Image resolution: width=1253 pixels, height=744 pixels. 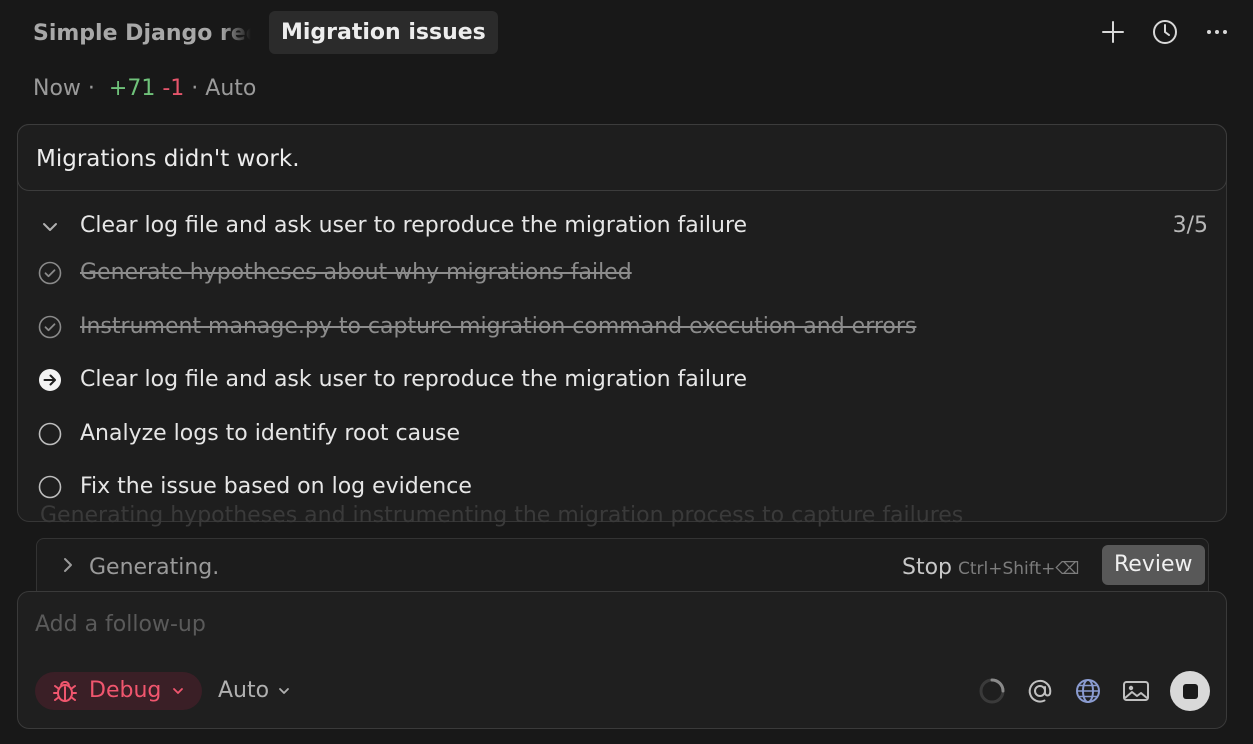 I want to click on more-options-button, so click(x=1217, y=32).